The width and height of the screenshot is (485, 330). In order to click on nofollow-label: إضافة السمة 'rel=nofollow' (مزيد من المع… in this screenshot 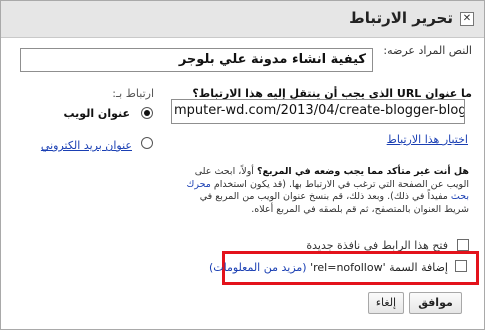, I will do `click(328, 267)`.